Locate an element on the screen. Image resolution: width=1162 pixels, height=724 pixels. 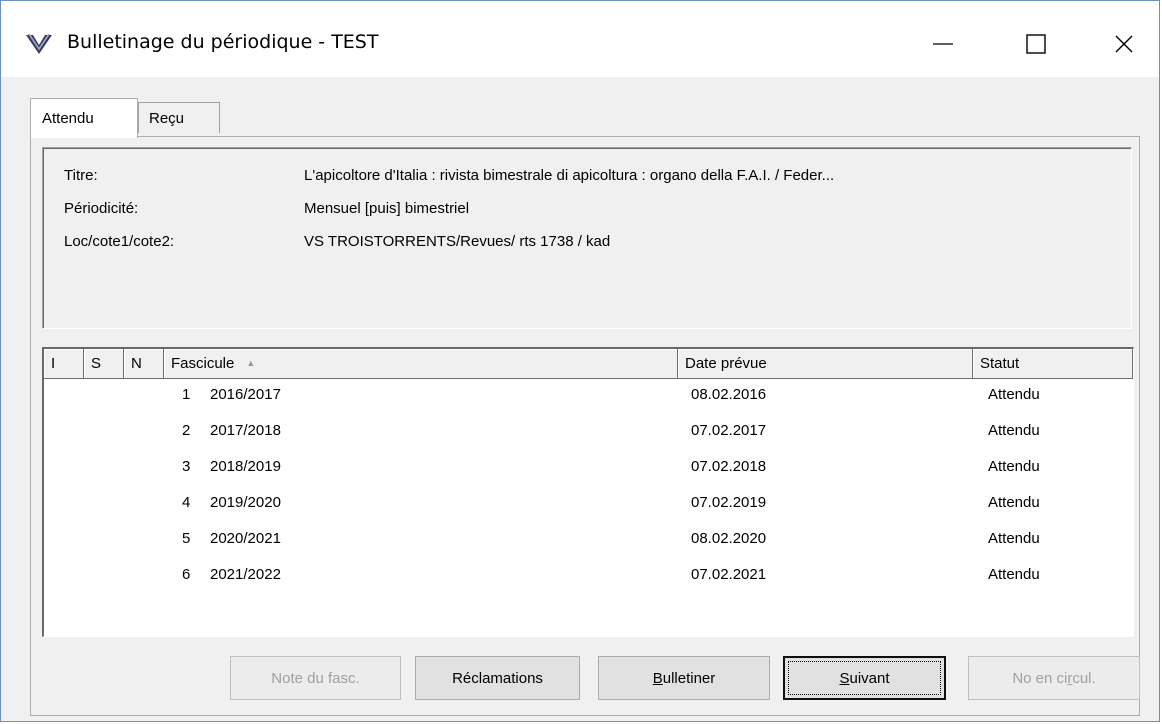
table-row: 1 2016/2017 08.02.2016 Attendu is located at coordinates (588, 399).